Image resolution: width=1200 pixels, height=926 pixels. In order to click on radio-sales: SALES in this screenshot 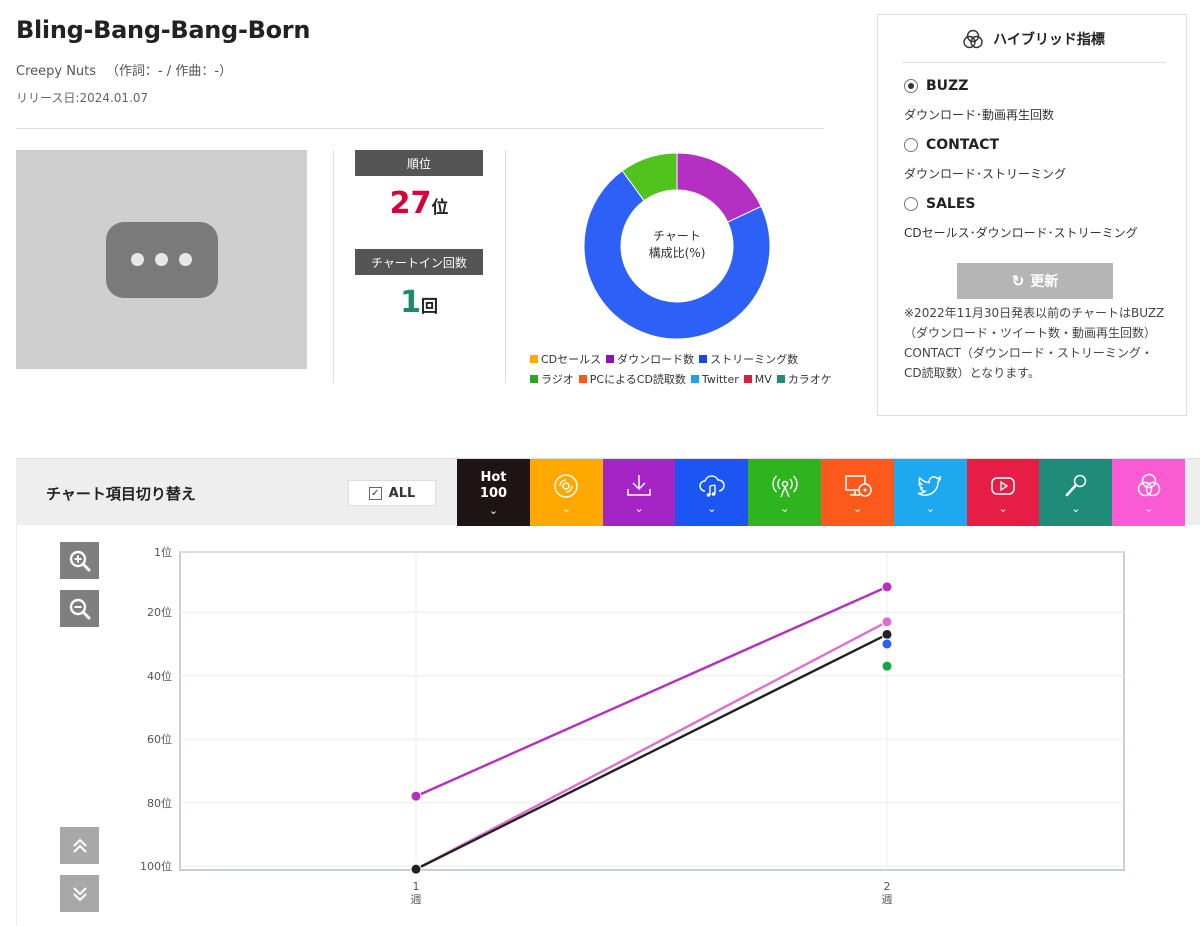, I will do `click(940, 204)`.